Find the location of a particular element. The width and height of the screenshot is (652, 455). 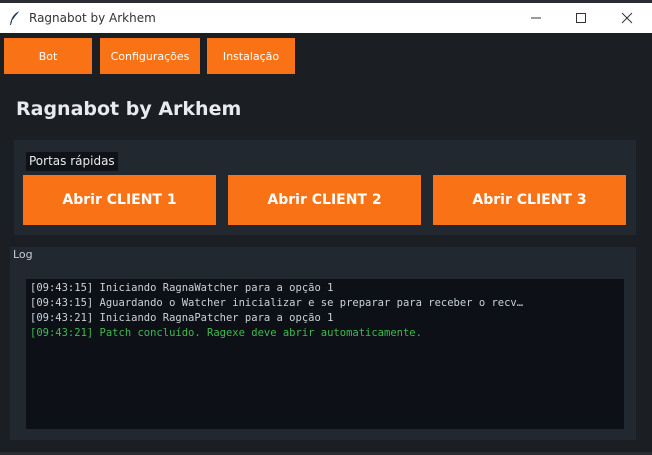

page-title: Ragnabot by Arkhem is located at coordinates (129, 109).